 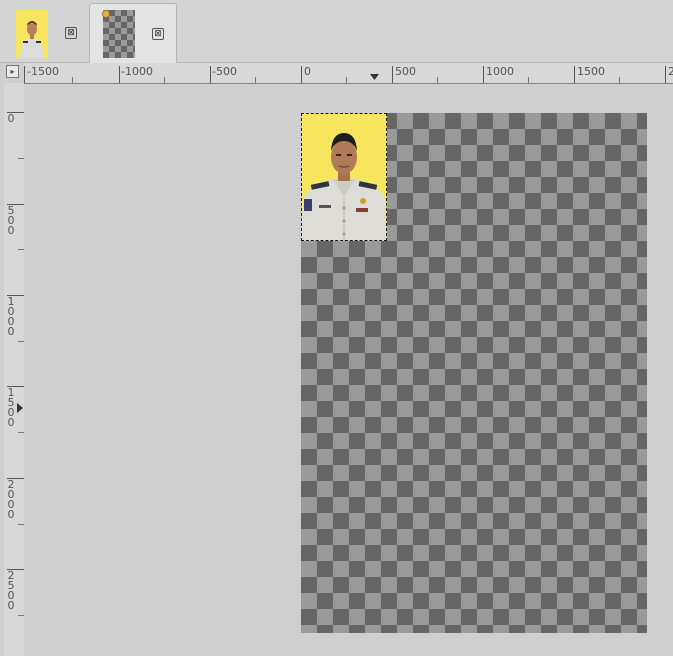 I want to click on ruler-label: 2000, so click(x=11, y=499).